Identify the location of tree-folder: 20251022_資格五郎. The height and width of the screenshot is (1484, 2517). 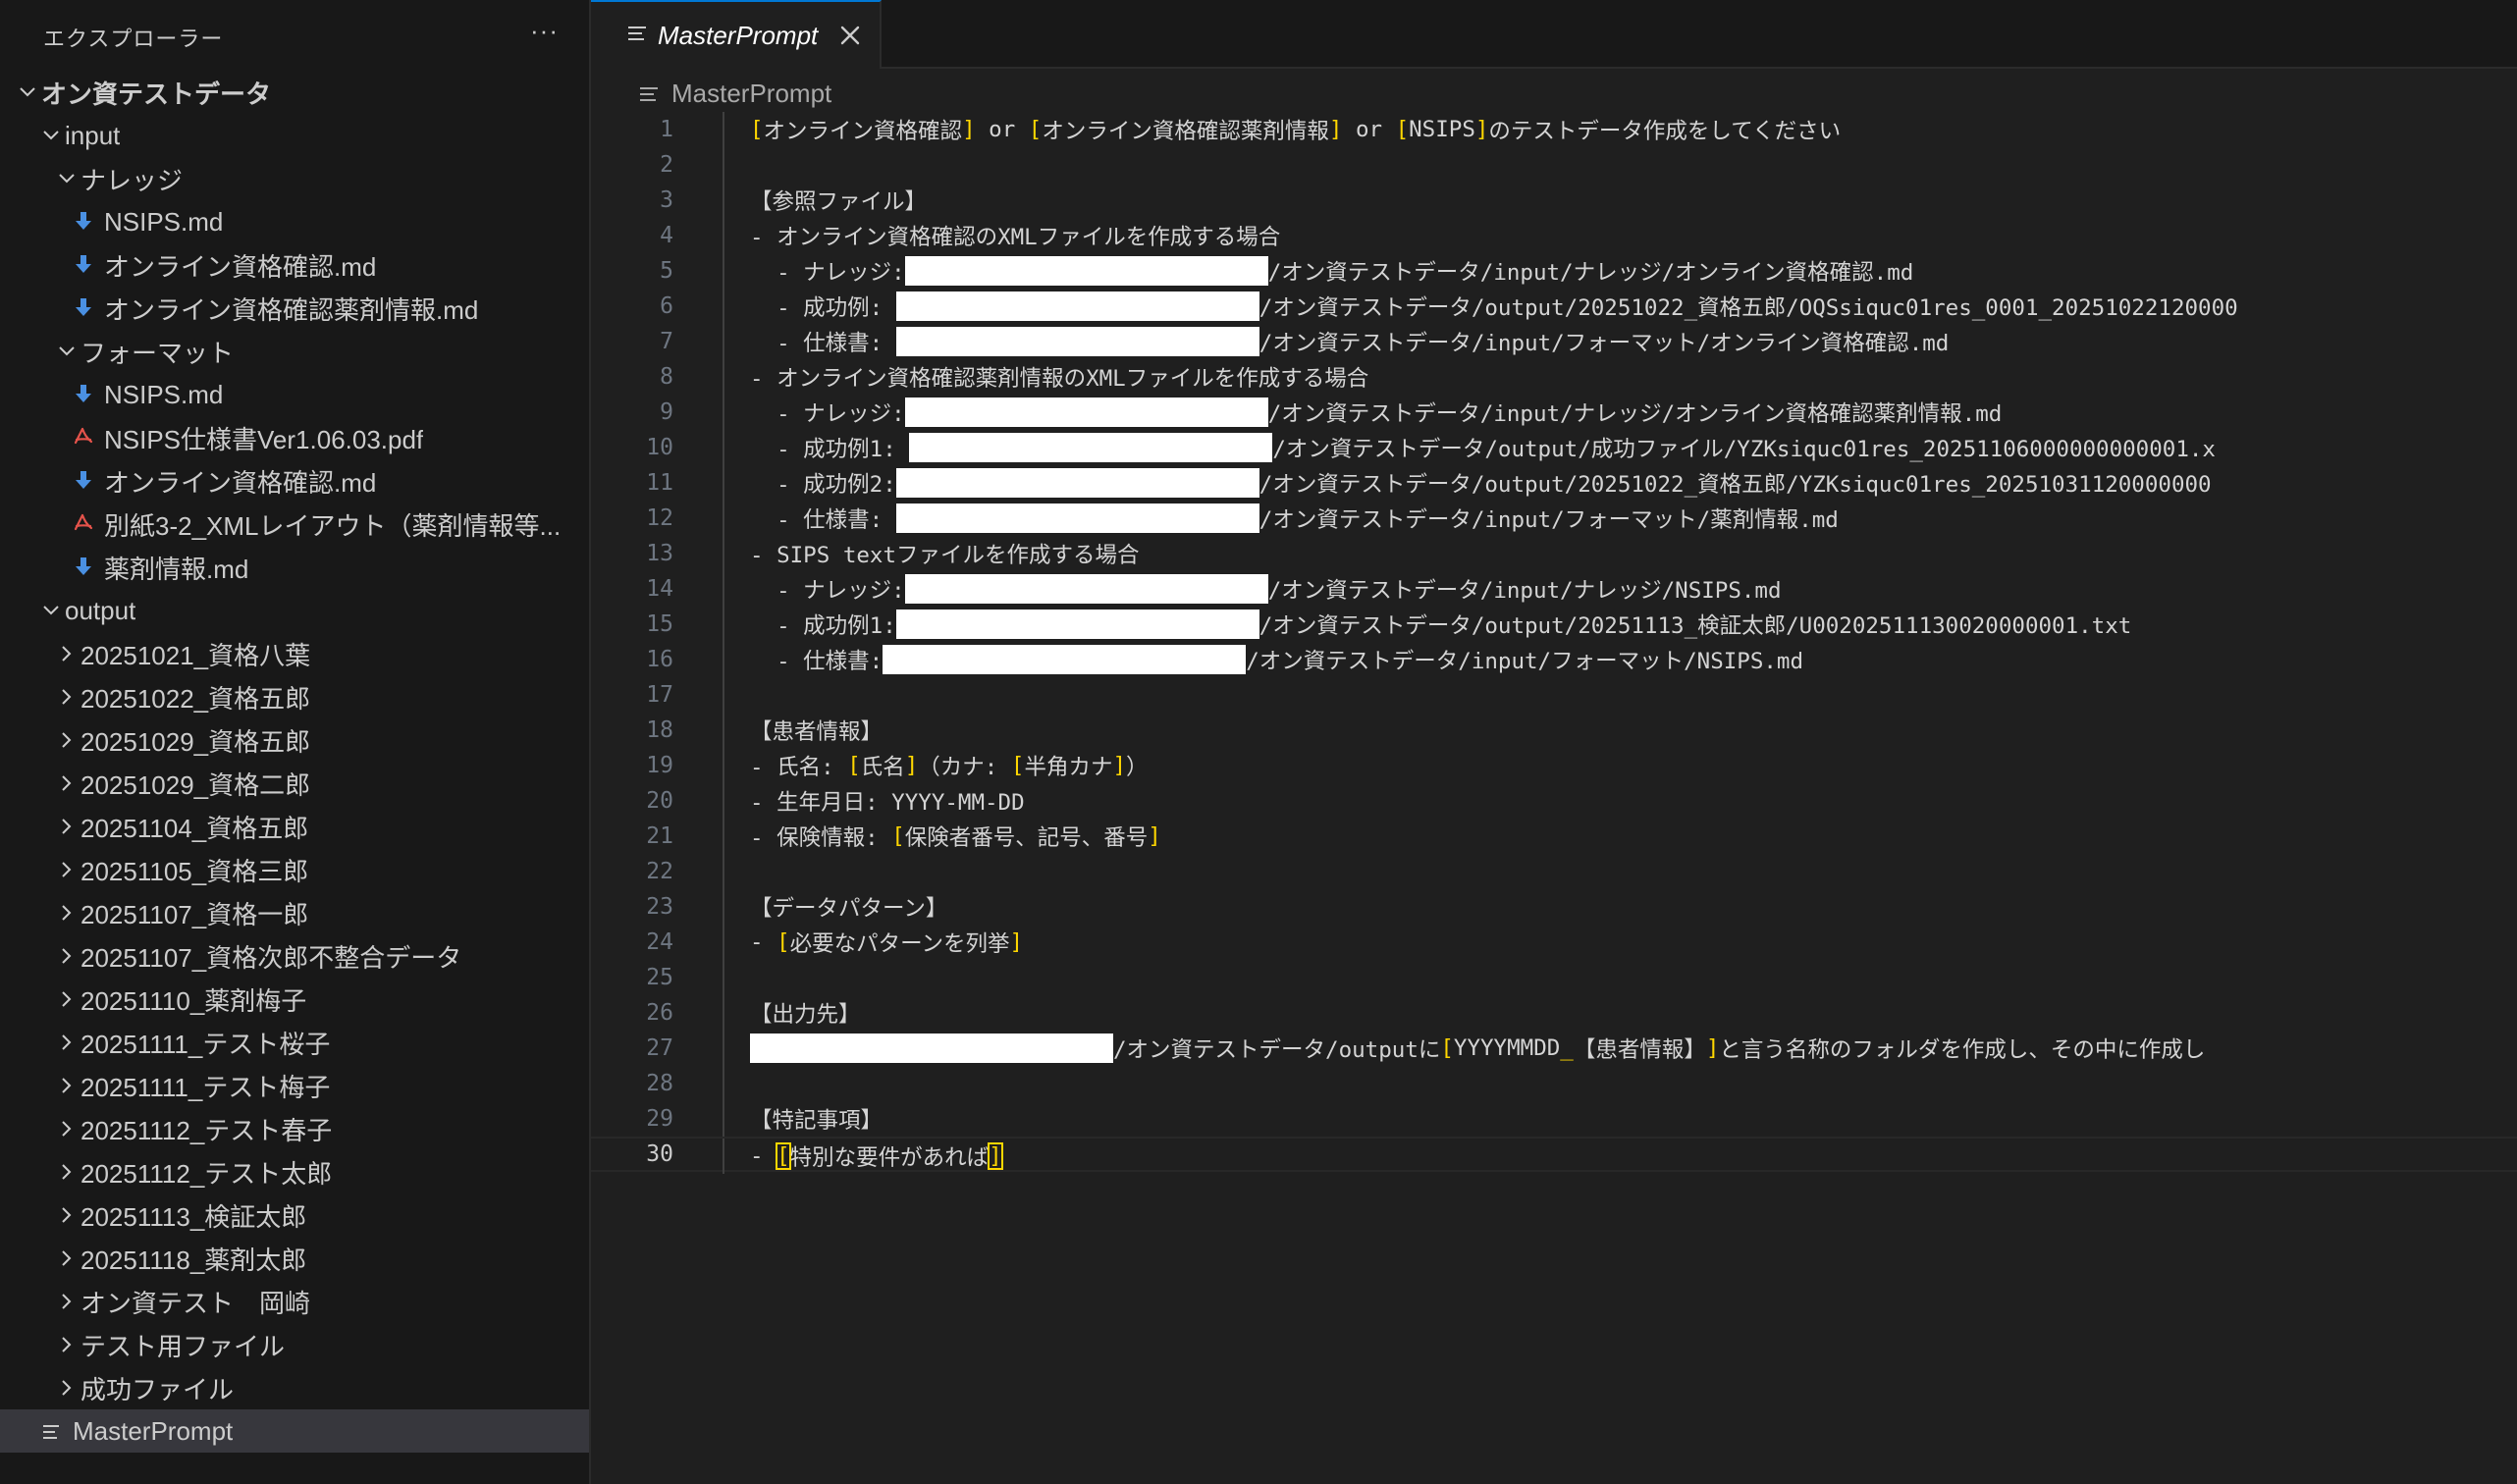
(294, 696).